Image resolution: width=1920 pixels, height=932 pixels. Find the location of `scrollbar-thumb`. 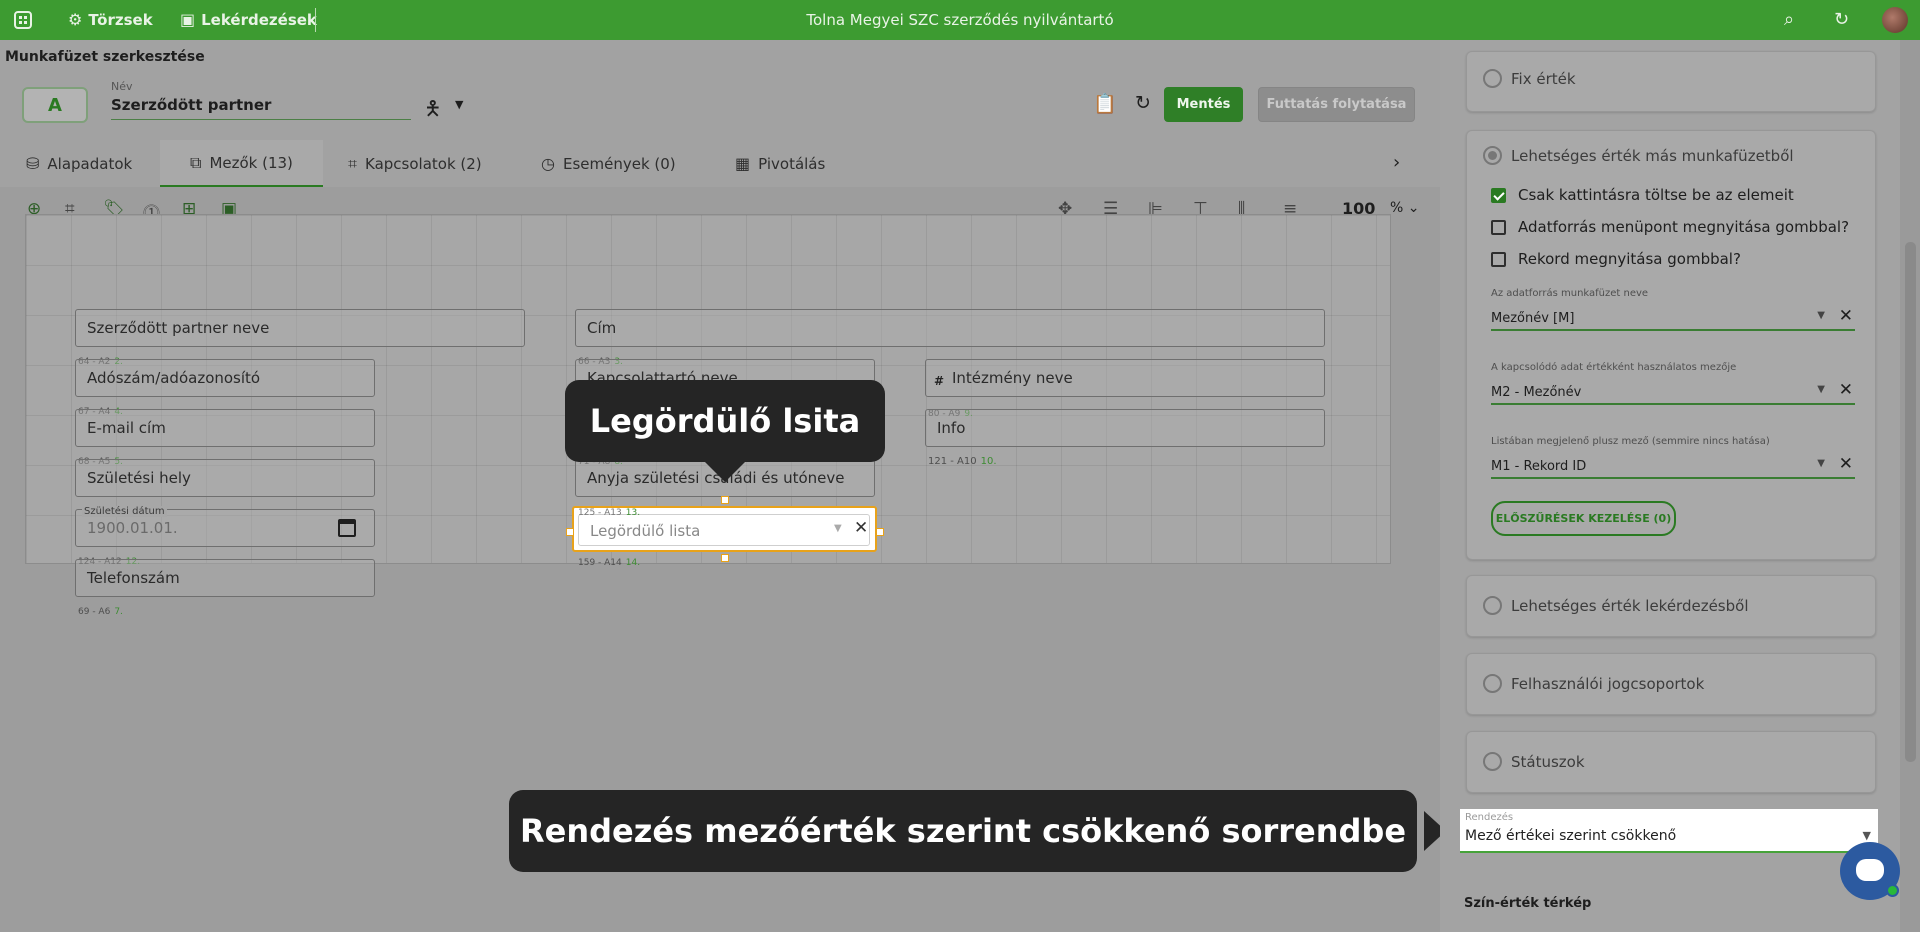

scrollbar-thumb is located at coordinates (1910, 502).